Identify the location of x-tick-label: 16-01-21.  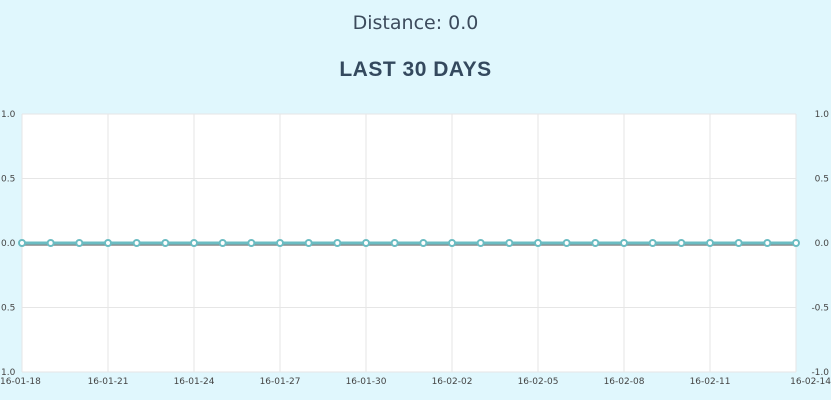
(108, 382).